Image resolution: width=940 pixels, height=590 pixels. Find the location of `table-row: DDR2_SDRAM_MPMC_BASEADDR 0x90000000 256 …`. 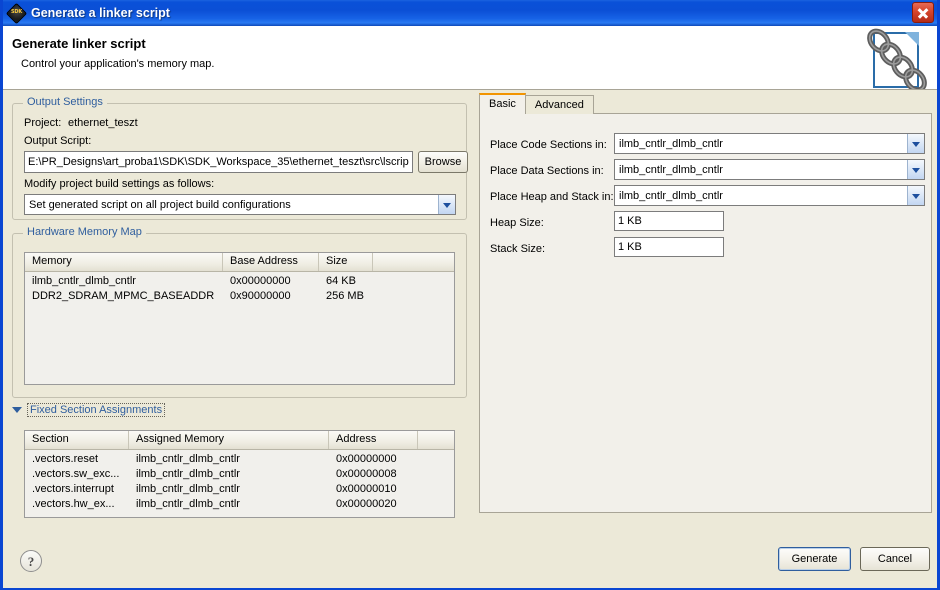

table-row: DDR2_SDRAM_MPMC_BASEADDR 0x90000000 256 … is located at coordinates (239, 296).